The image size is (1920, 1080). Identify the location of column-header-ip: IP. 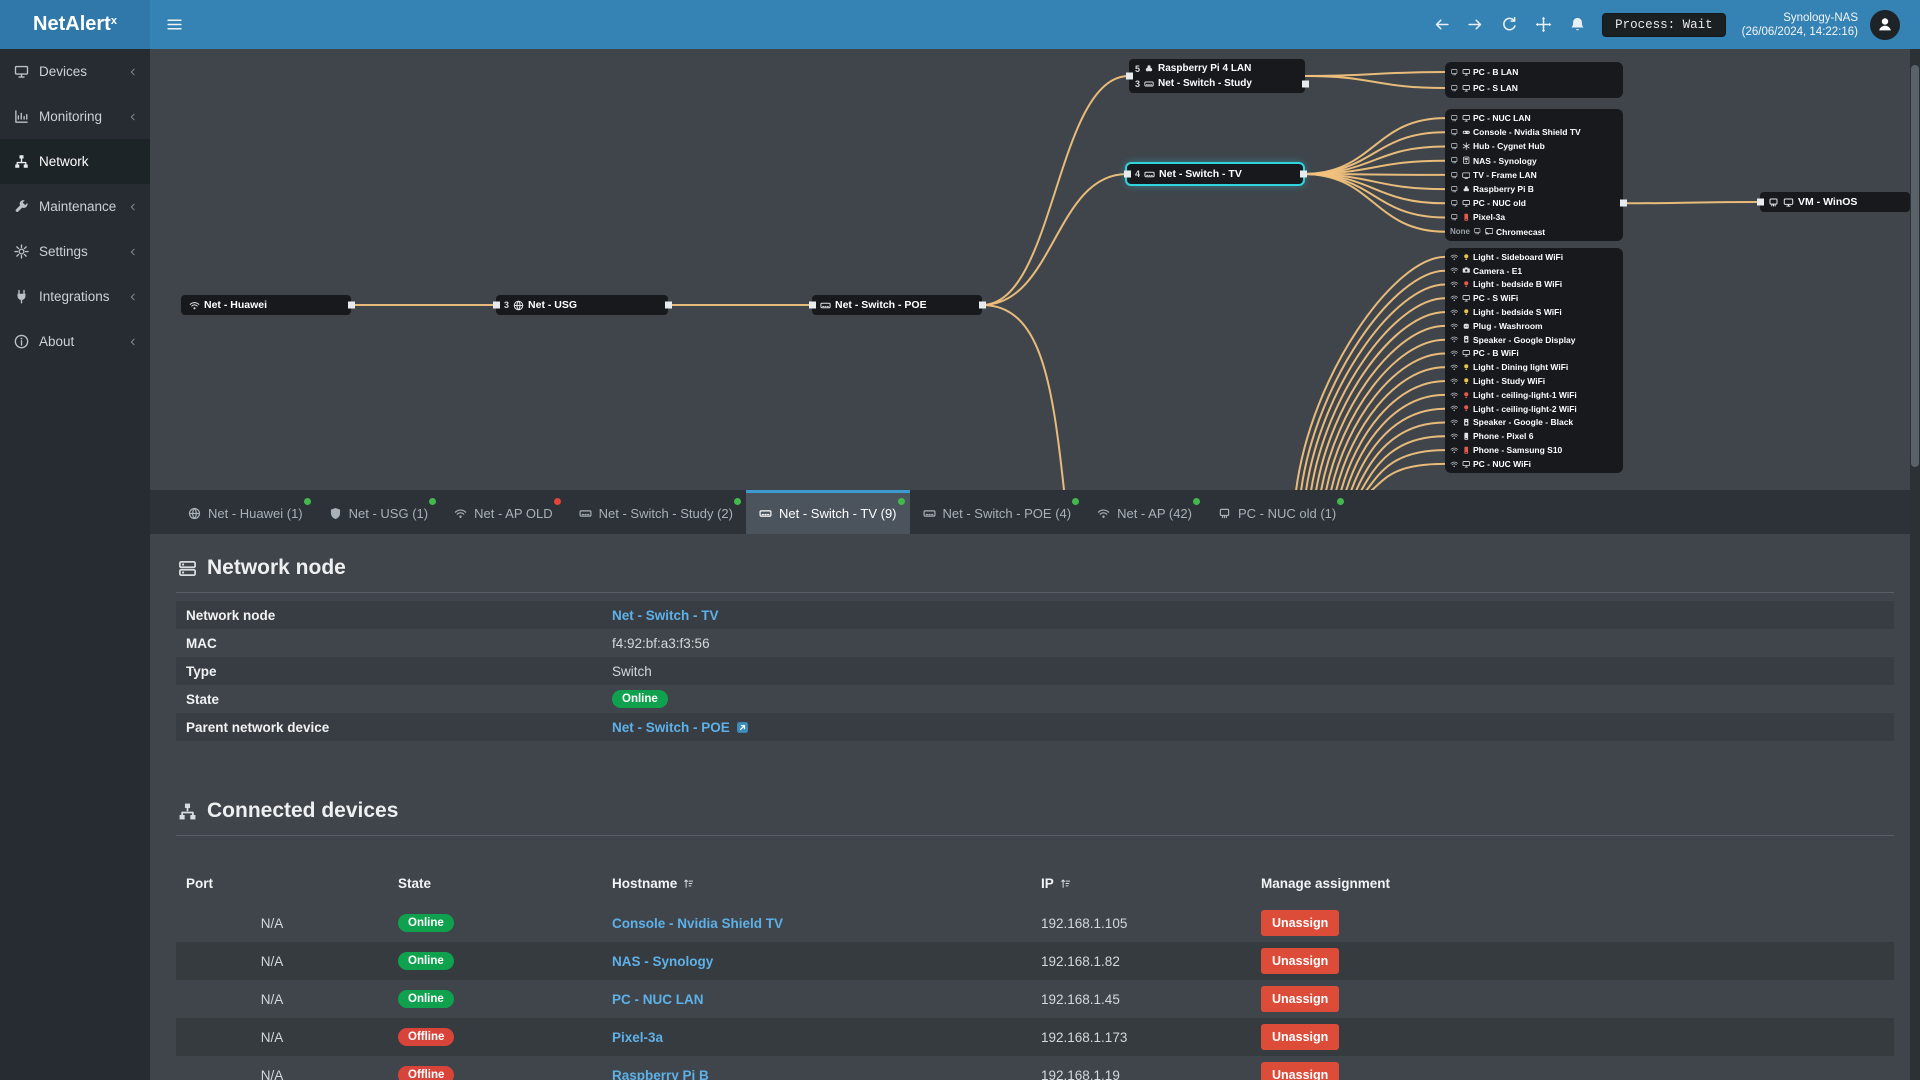
(1151, 883).